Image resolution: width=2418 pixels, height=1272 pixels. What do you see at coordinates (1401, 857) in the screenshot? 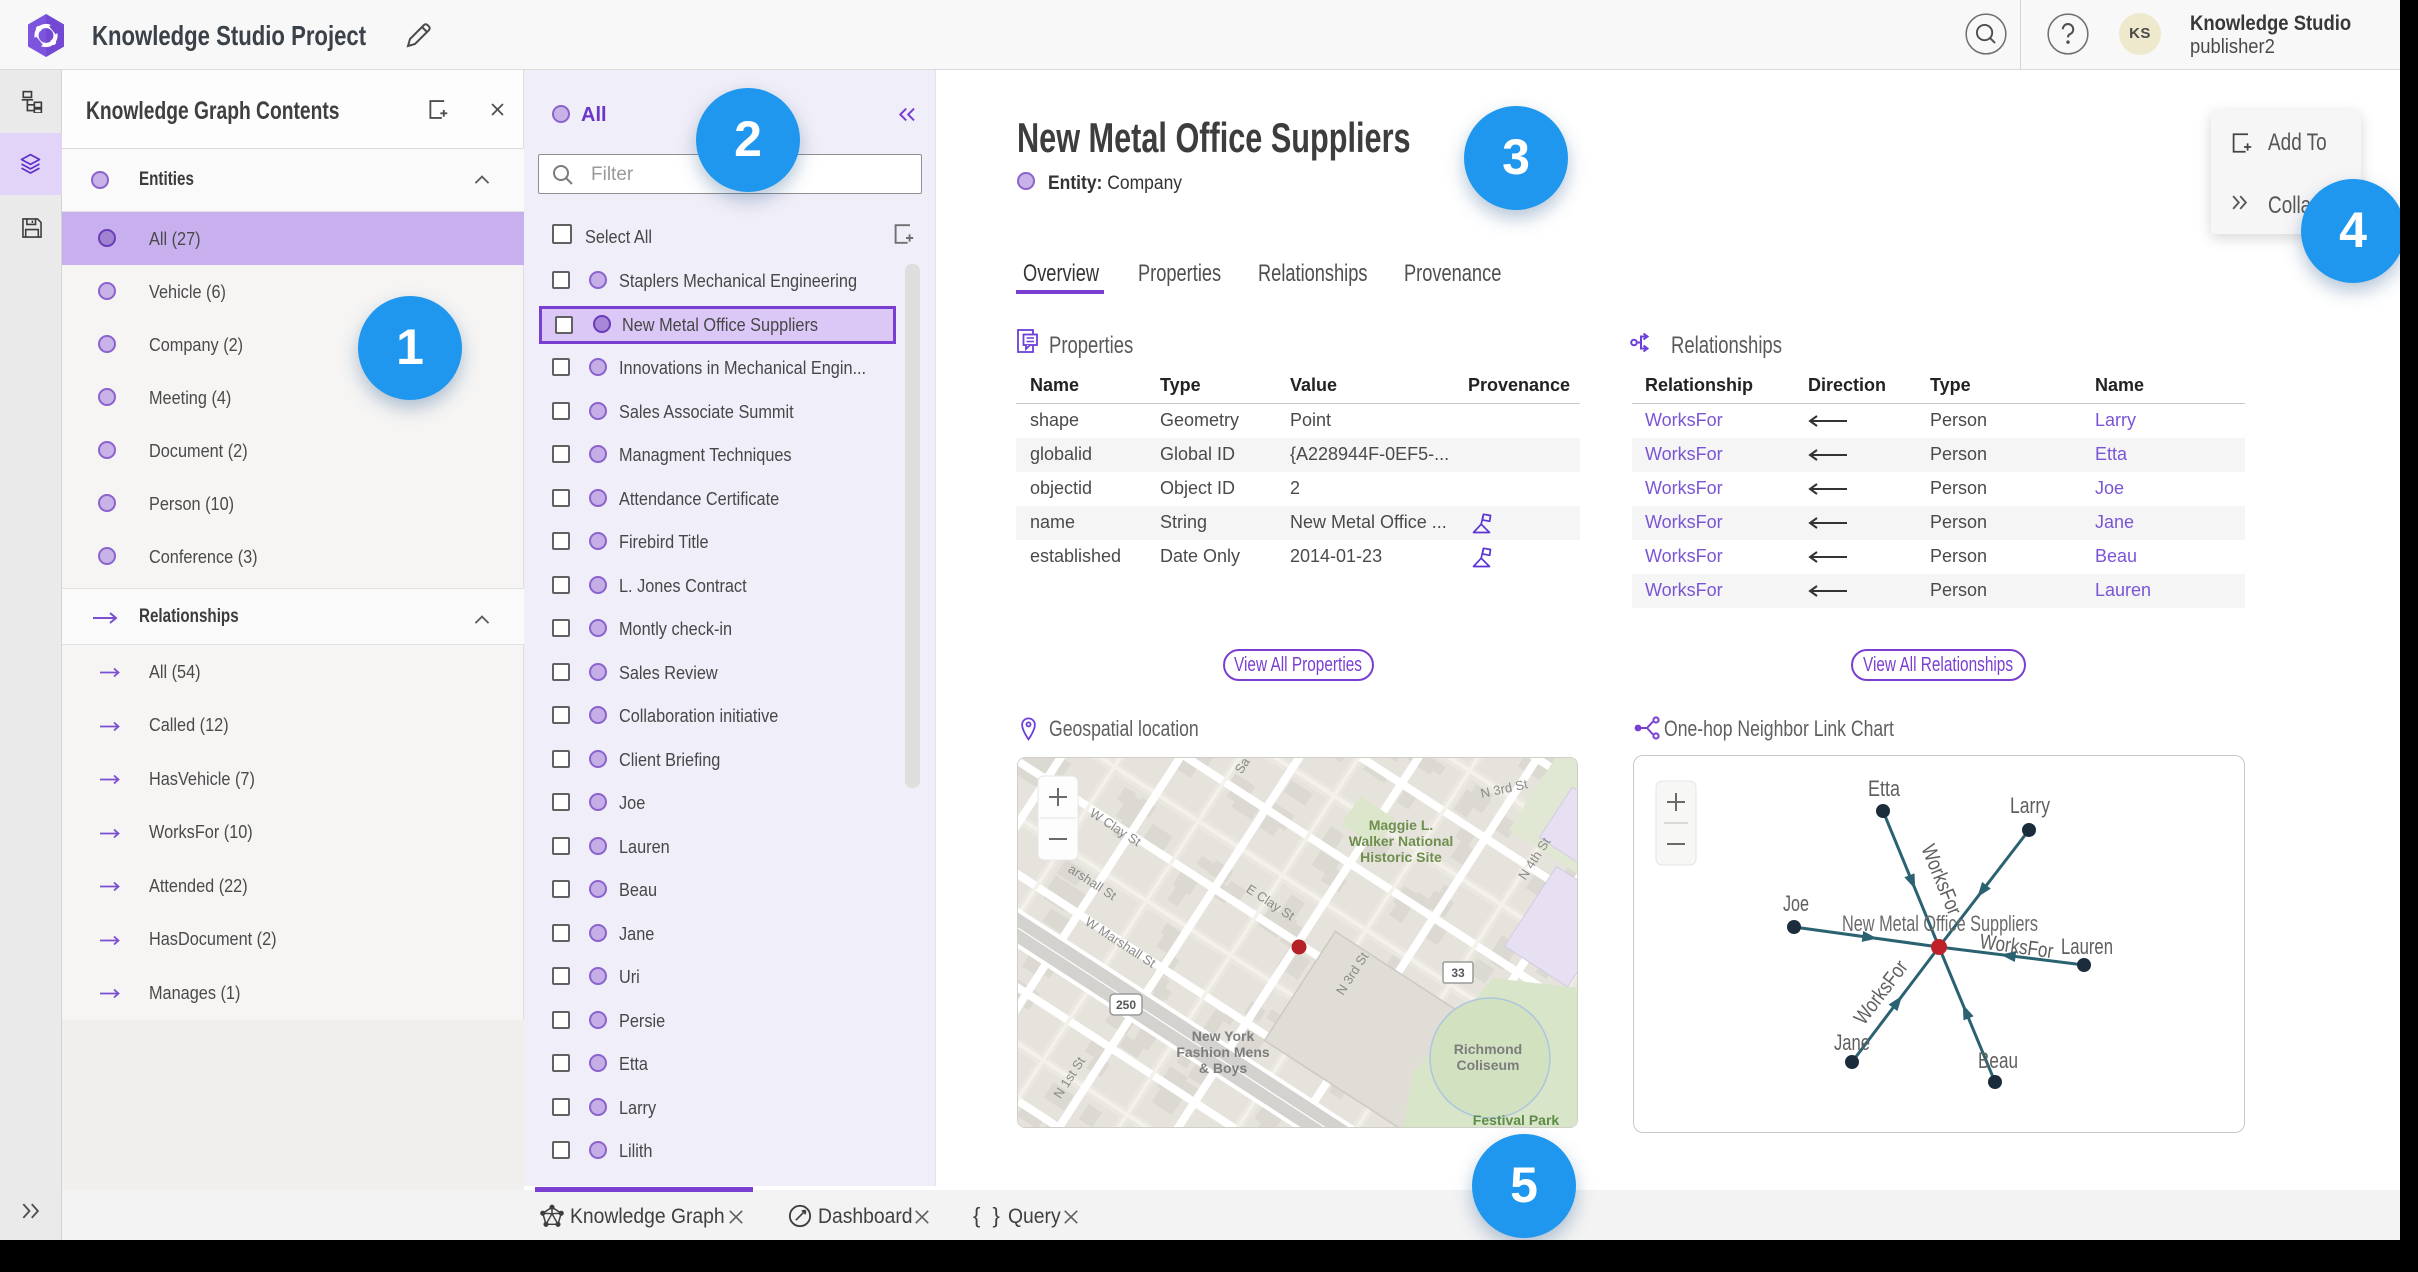
I see `svg-text: Historic Site` at bounding box center [1401, 857].